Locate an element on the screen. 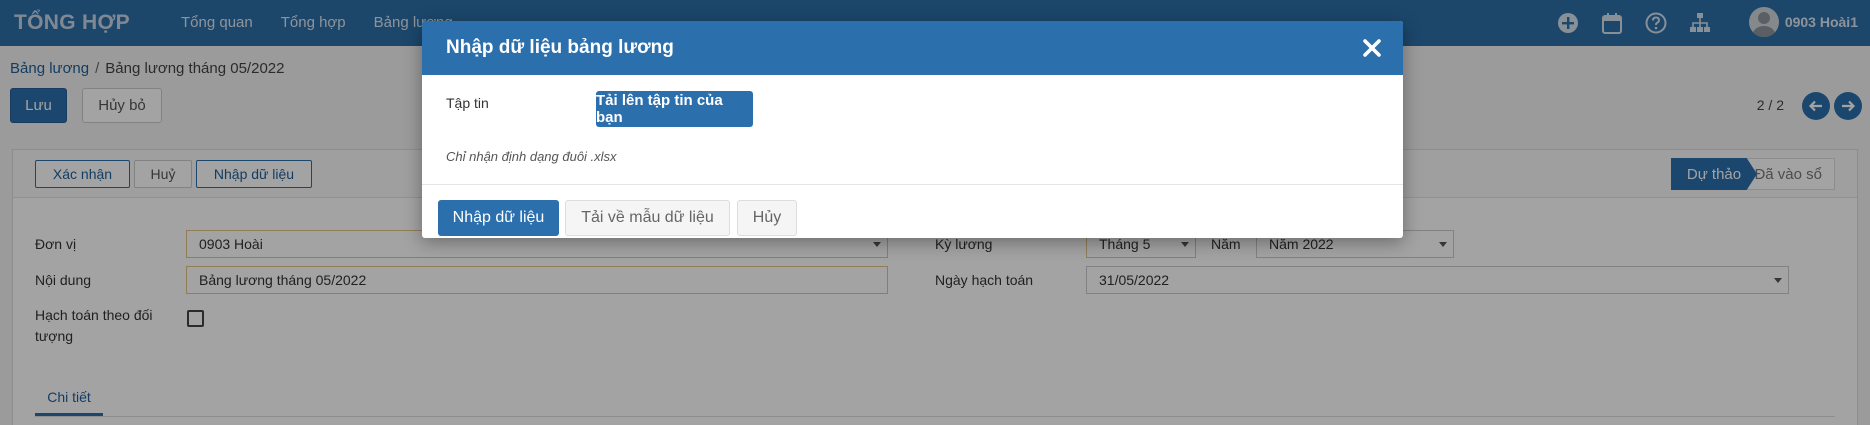  modal-footer: Nhập dữ liệu Tải về mẫu dữ liệu Hủy is located at coordinates (912, 211).